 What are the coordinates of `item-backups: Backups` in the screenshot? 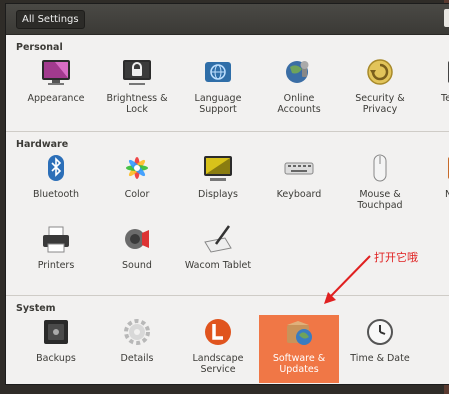 It's located at (56, 349).